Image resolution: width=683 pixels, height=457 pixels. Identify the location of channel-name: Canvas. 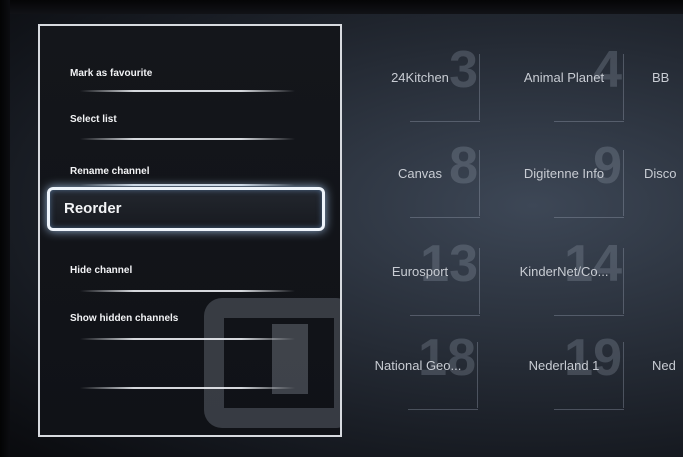
(420, 173).